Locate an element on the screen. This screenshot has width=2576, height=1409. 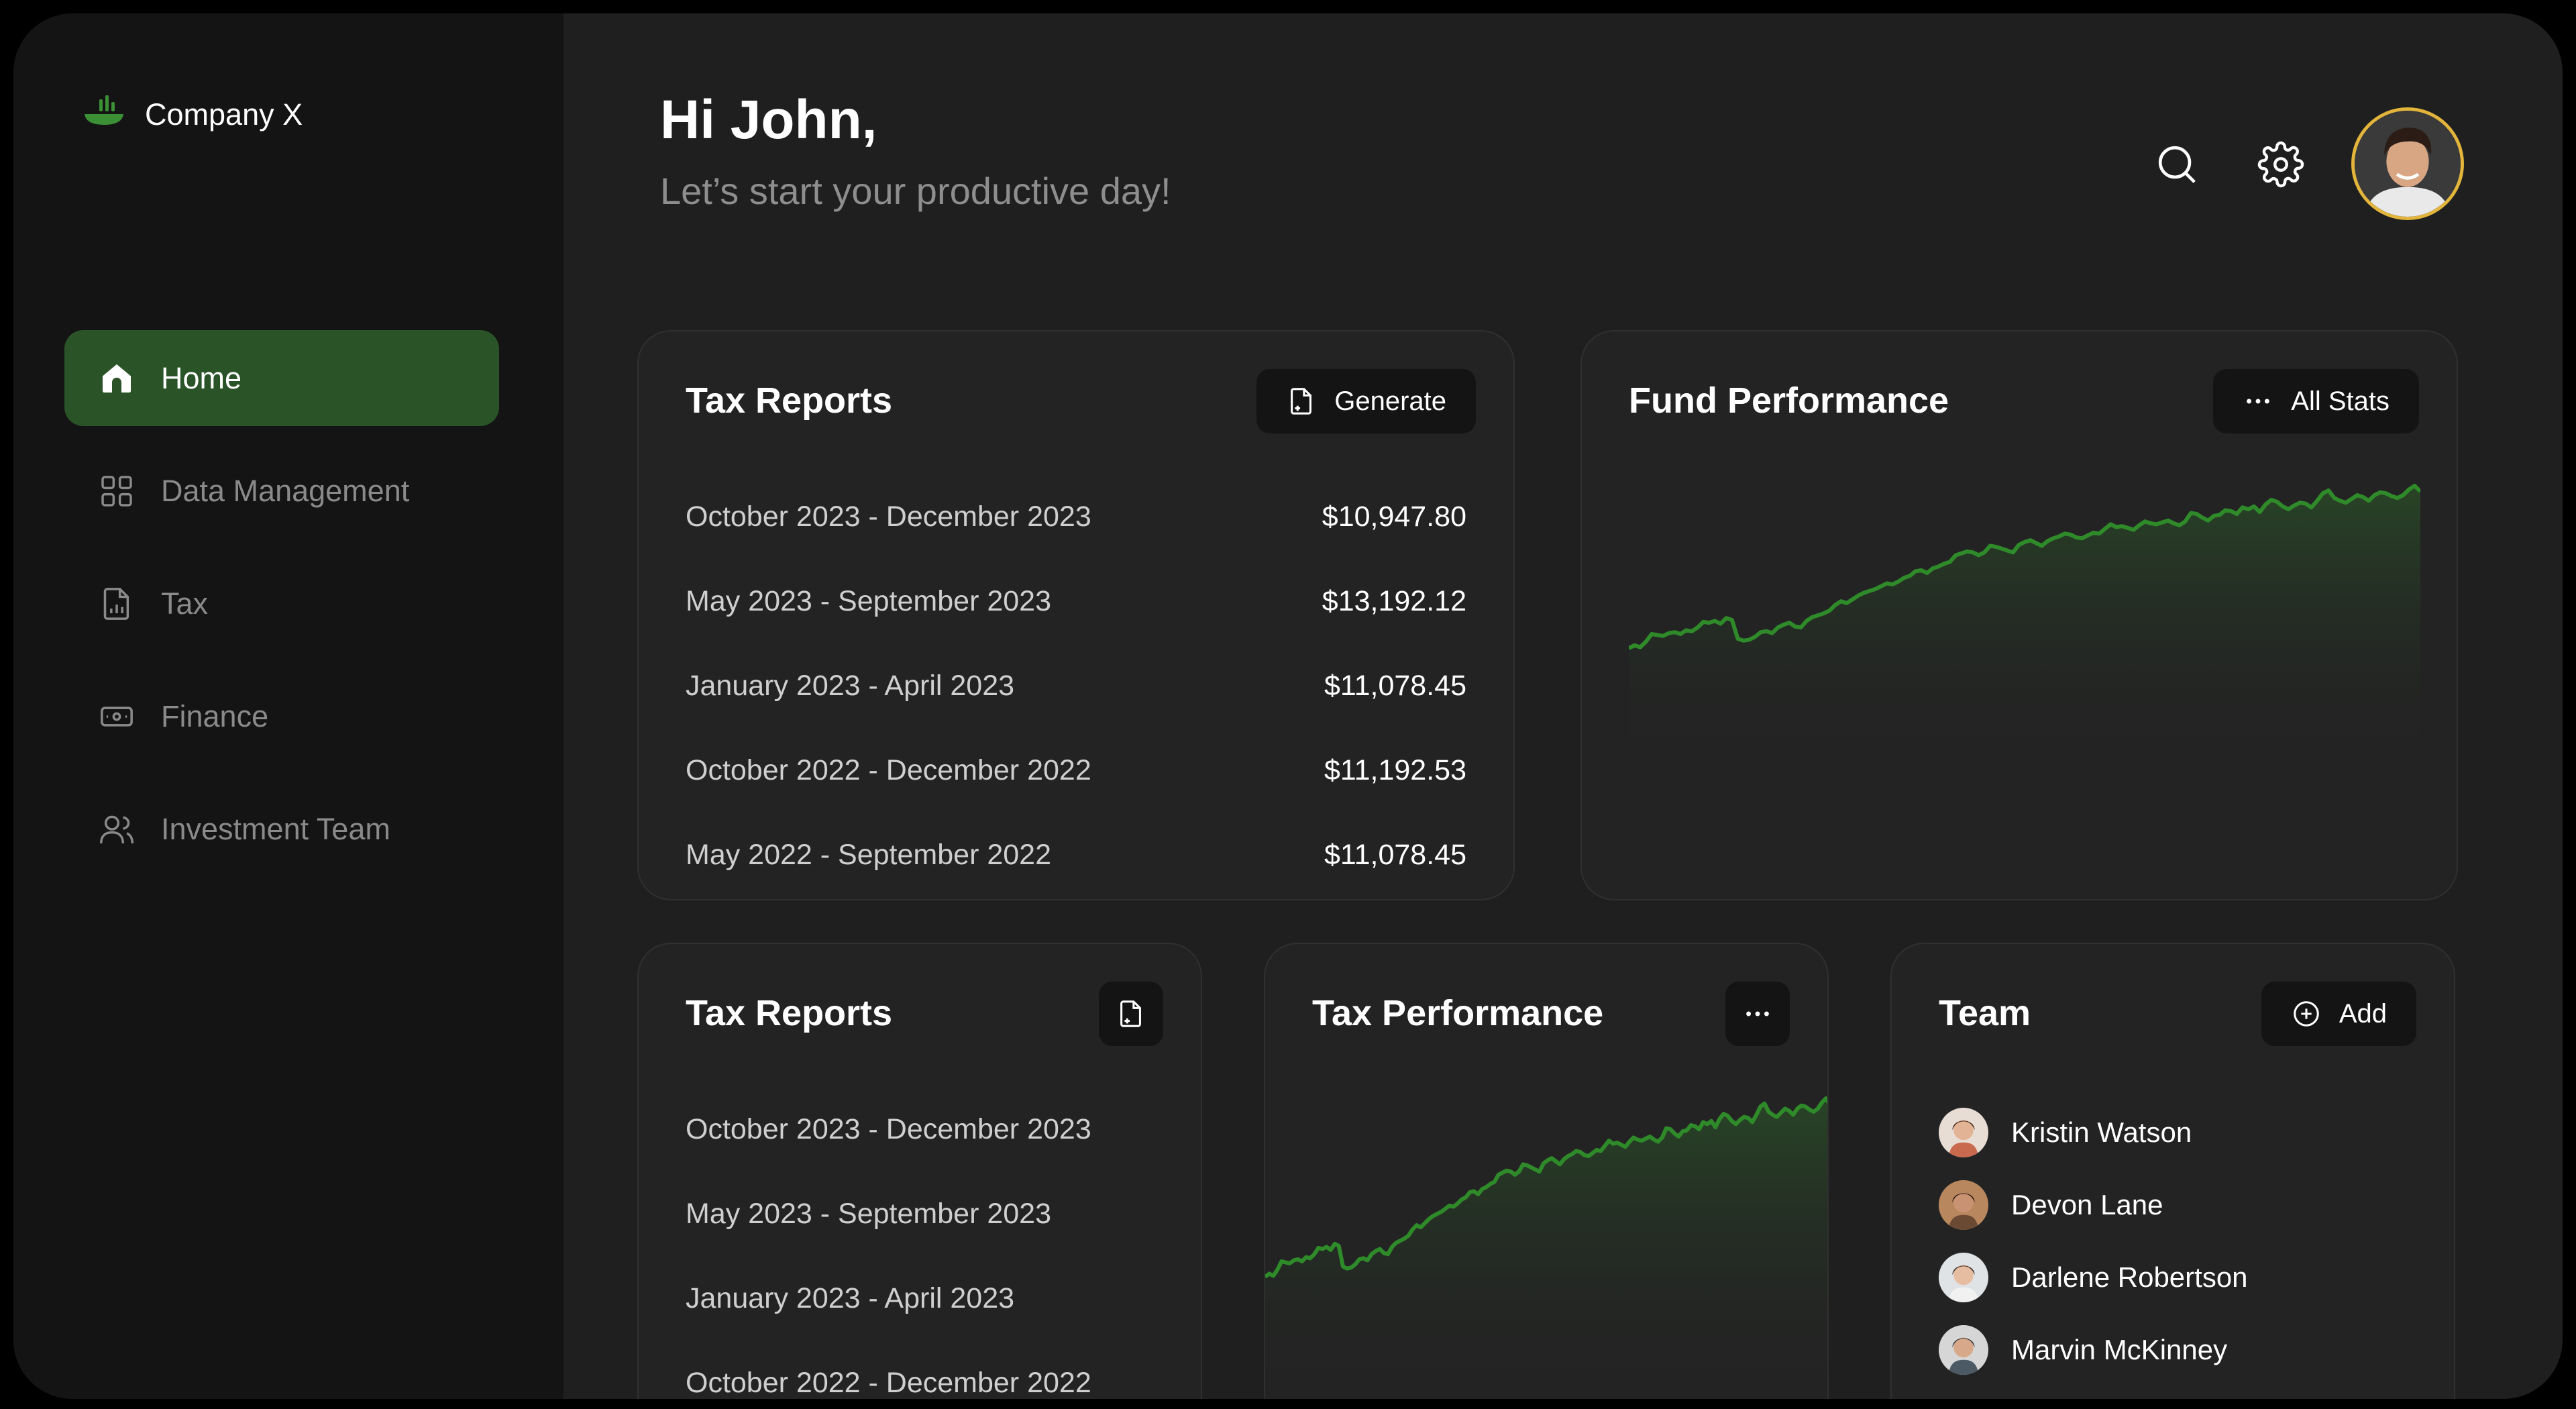
banknote-icon is located at coordinates (117, 716).